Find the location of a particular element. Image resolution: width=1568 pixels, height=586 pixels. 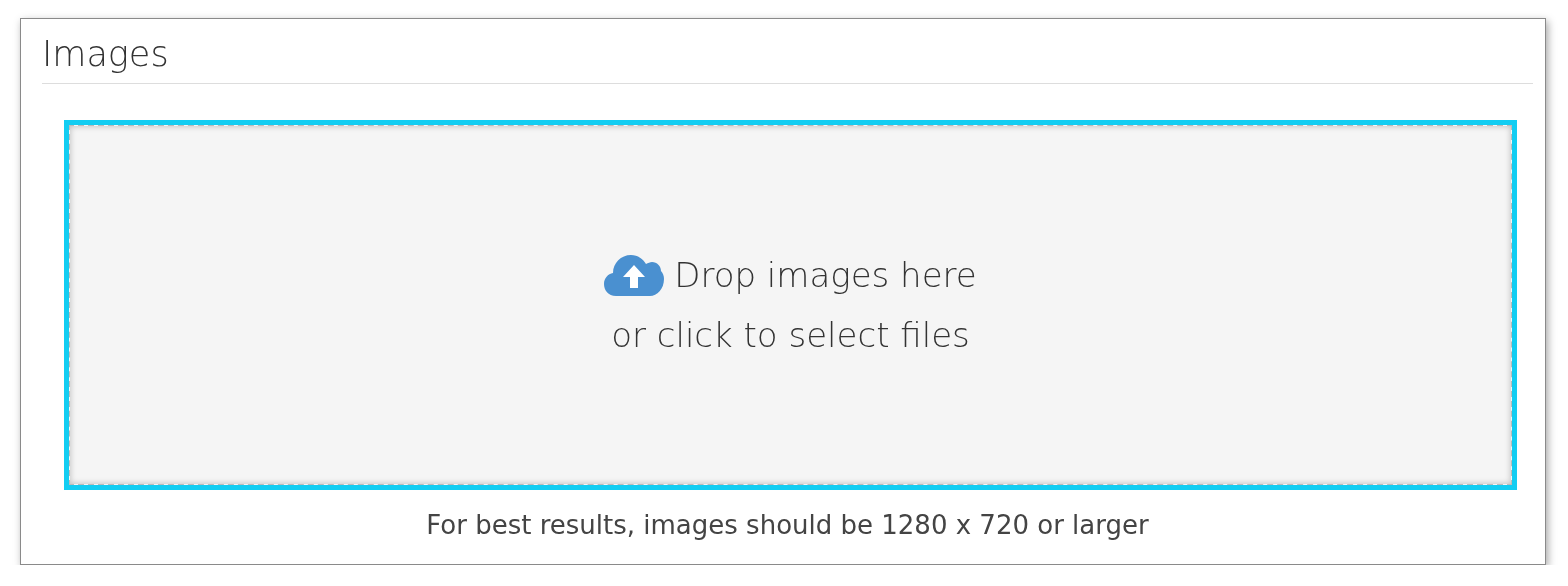

drop-instruction: or click to select files is located at coordinates (790, 335).